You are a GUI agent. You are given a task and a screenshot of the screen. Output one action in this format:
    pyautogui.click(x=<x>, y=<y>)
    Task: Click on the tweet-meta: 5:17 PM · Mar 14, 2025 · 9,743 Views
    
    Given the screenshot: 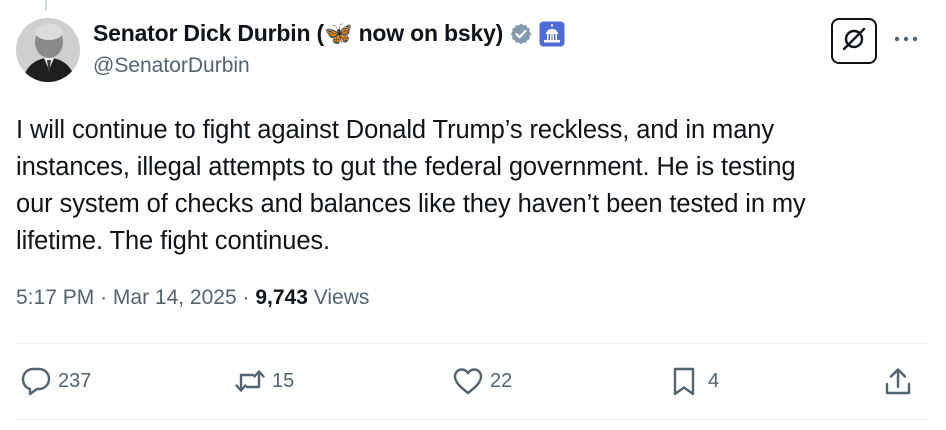 What is the action you would take?
    pyautogui.click(x=192, y=298)
    